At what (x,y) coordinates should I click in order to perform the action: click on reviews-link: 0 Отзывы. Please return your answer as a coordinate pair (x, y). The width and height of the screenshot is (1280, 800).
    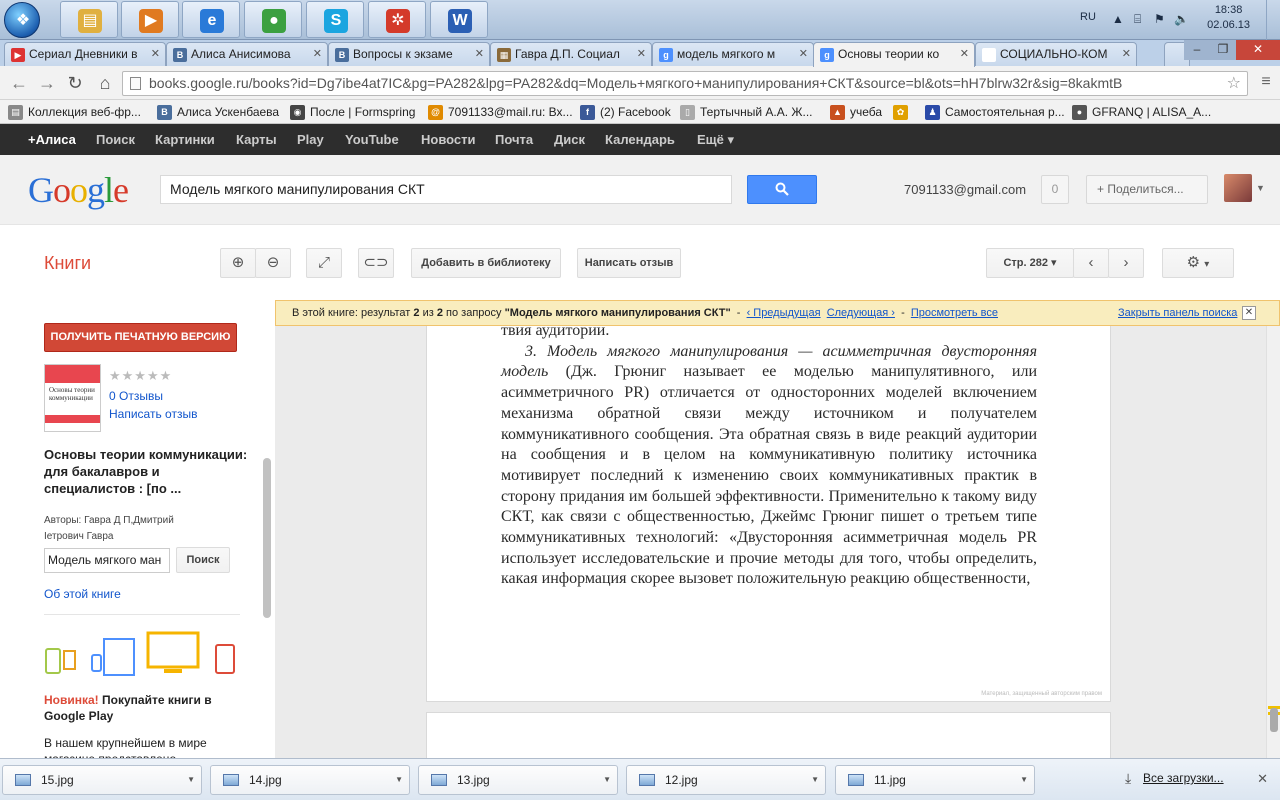
    Looking at the image, I should click on (136, 396).